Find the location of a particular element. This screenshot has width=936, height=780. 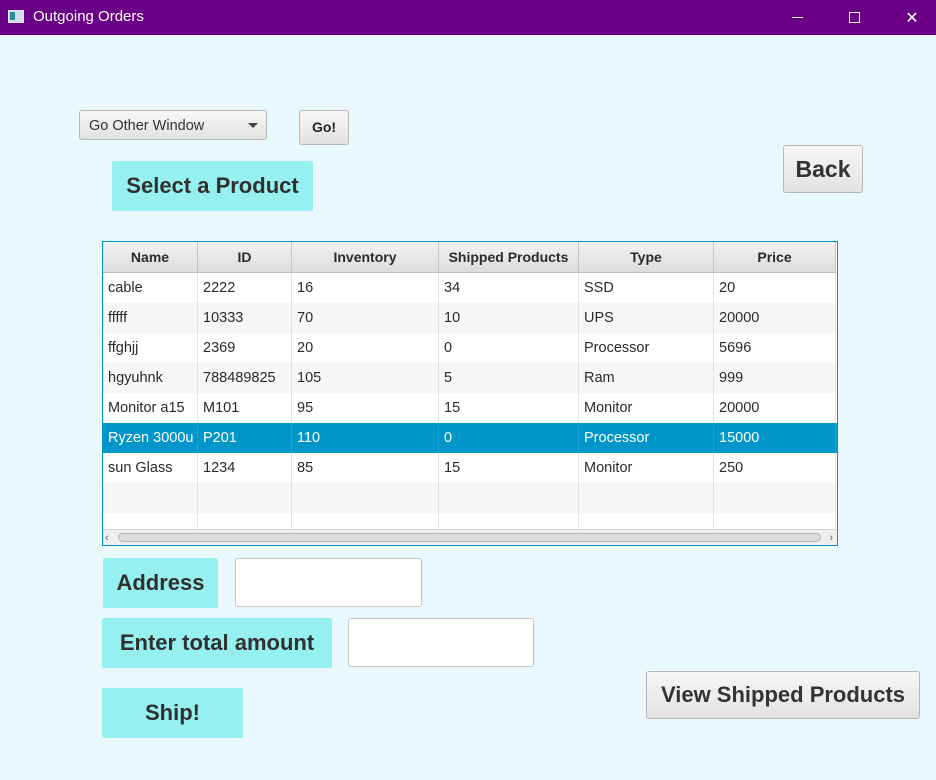

cell-shipped: 34 is located at coordinates (509, 288).